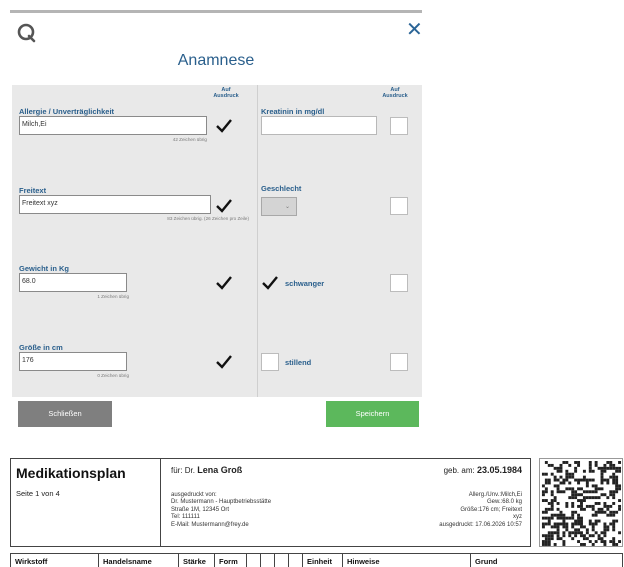 This screenshot has height=567, width=624. Describe the element at coordinates (399, 283) in the screenshot. I see `pregnant-print-checkbox` at that location.